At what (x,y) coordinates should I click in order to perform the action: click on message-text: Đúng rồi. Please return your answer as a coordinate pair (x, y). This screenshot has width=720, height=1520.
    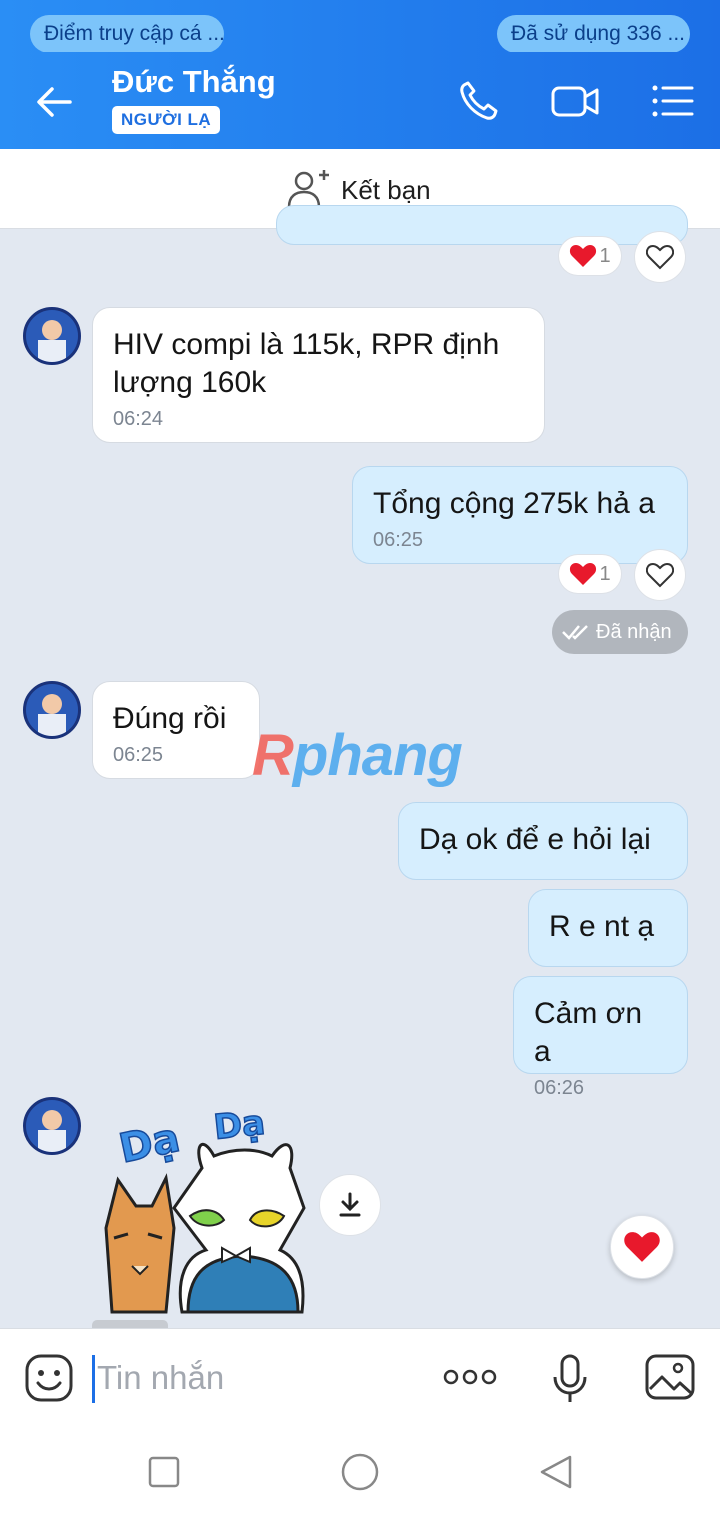
    Looking at the image, I should click on (170, 718).